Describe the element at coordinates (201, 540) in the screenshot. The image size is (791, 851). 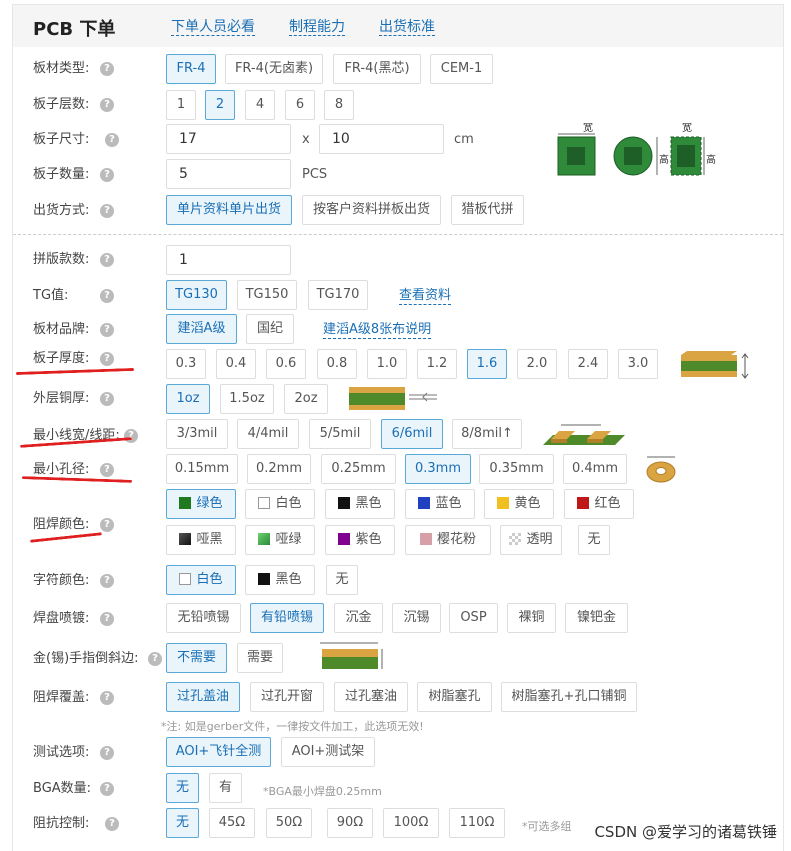
I see `option-mask-matte-black: 哑黑` at that location.